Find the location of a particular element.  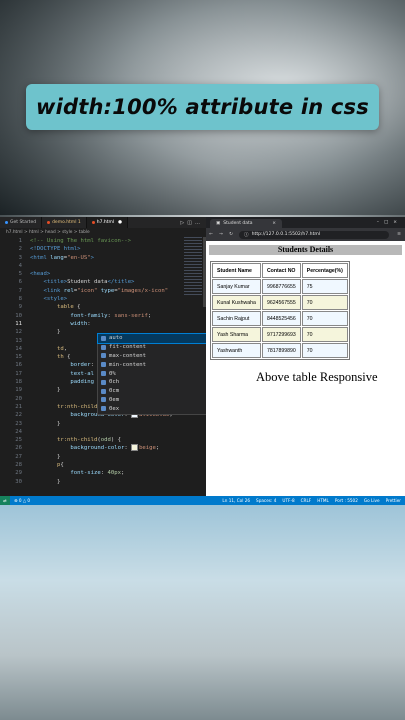

url-input: ⓘ http://127.0.0.1:5502/h7.html is located at coordinates (314, 234).